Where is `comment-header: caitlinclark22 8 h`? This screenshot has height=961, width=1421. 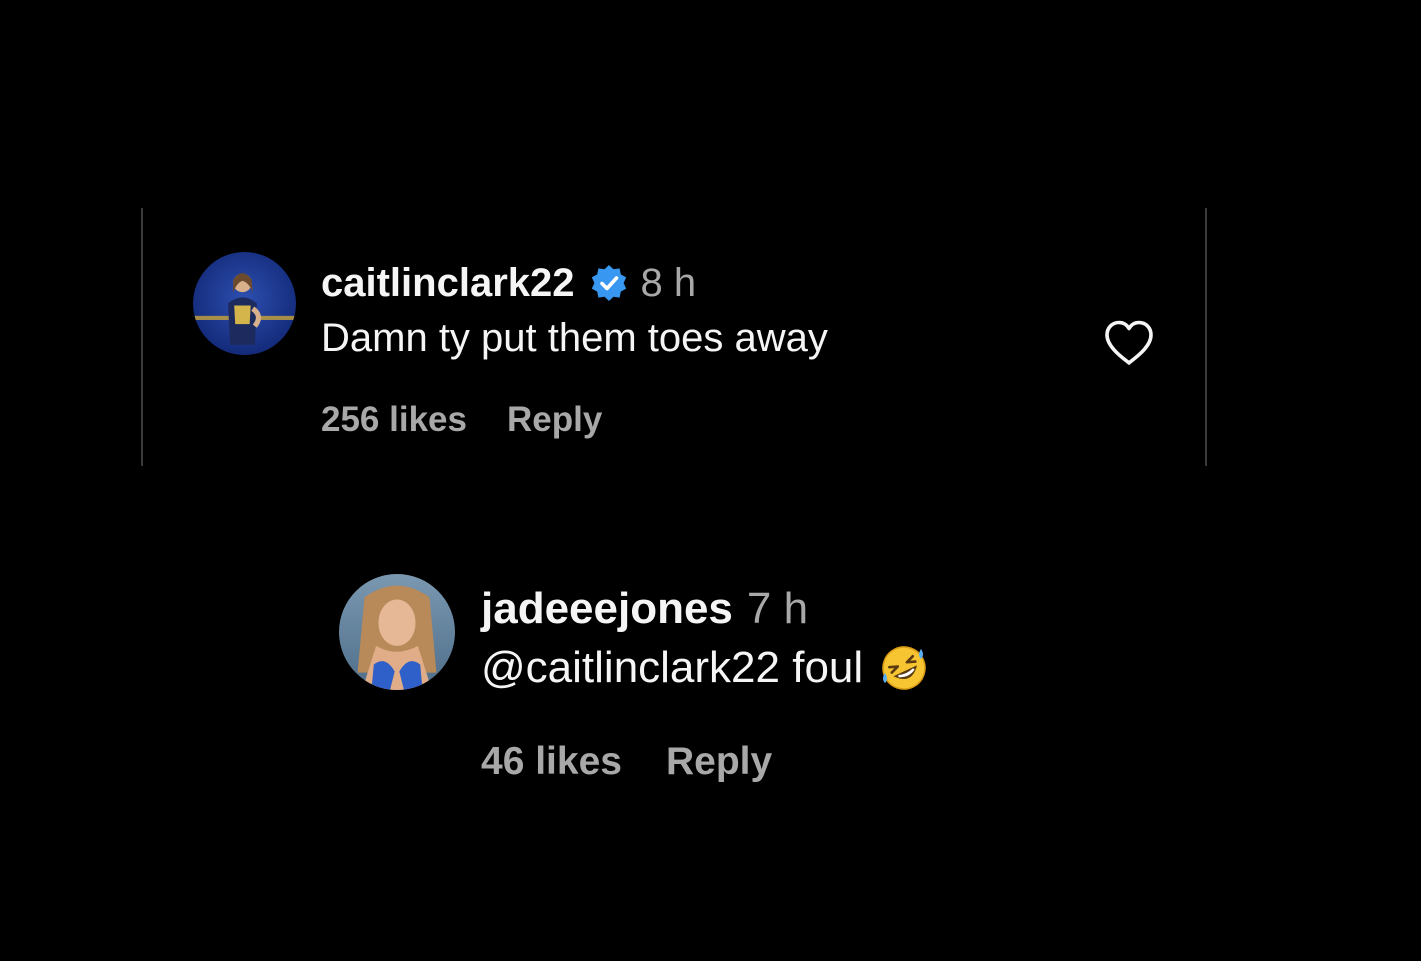
comment-header: caitlinclark22 8 h is located at coordinates (508, 283).